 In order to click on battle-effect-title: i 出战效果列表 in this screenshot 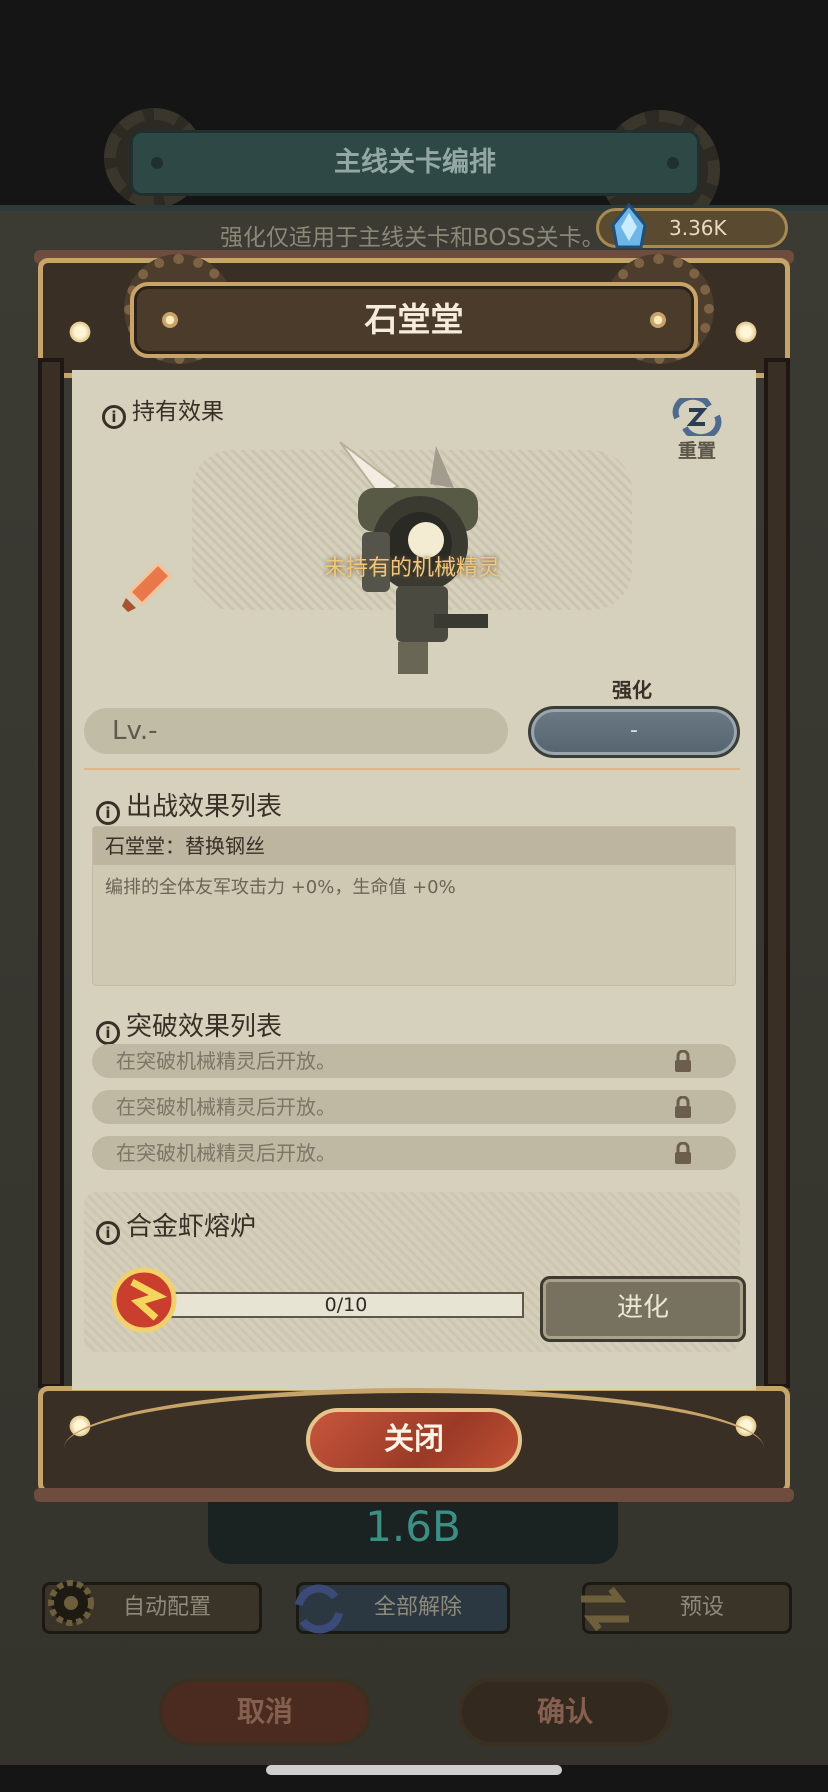, I will do `click(189, 805)`.